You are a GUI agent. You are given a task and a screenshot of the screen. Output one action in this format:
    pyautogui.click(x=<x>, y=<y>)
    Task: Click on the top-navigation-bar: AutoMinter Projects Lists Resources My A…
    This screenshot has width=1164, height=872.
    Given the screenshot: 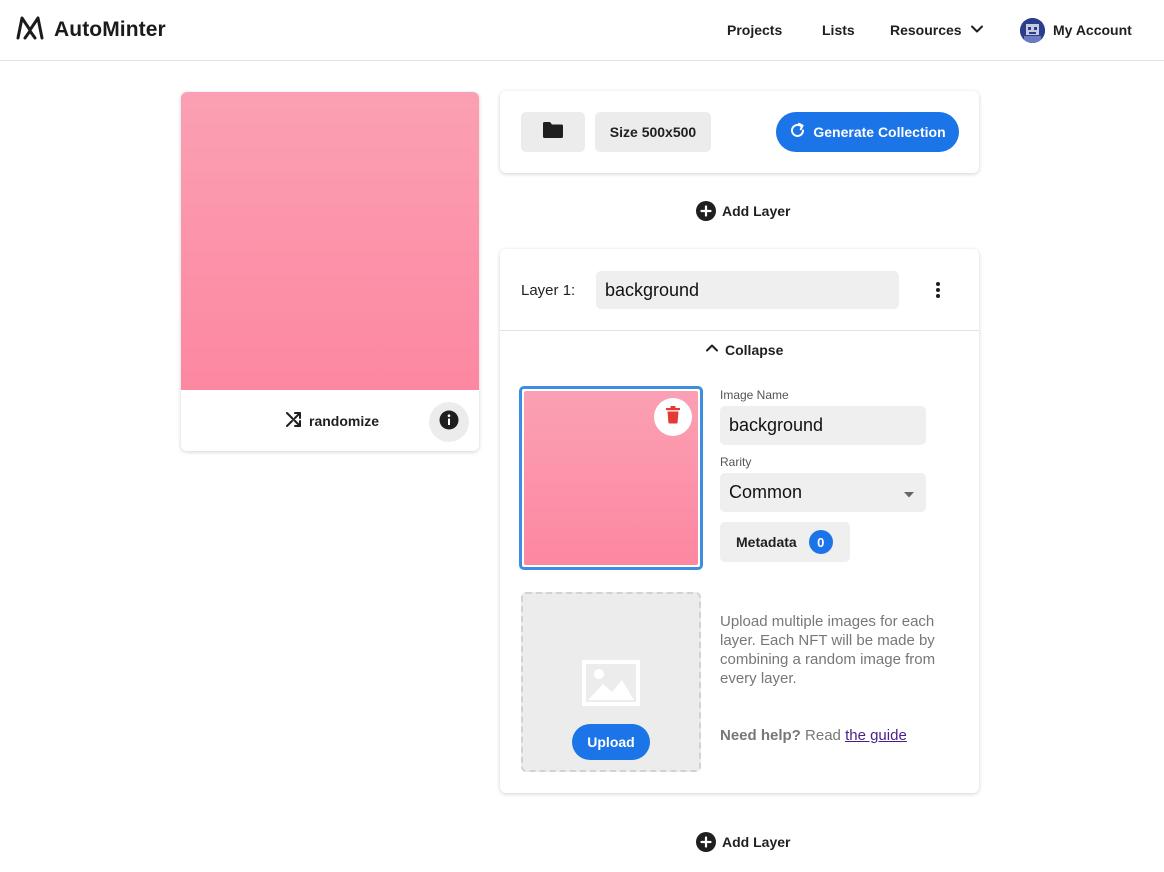 What is the action you would take?
    pyautogui.click(x=582, y=30)
    